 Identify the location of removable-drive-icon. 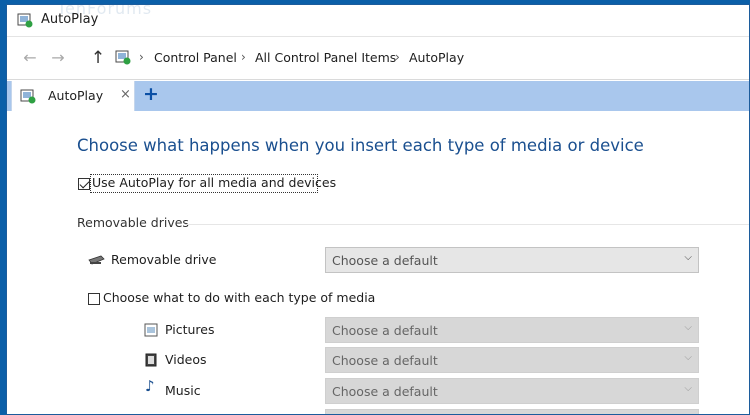
(96, 260).